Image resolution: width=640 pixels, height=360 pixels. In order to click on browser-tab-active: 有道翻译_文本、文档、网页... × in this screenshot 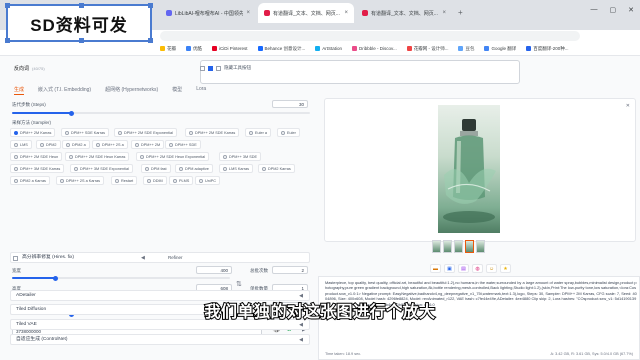, I will do `click(306, 13)`.